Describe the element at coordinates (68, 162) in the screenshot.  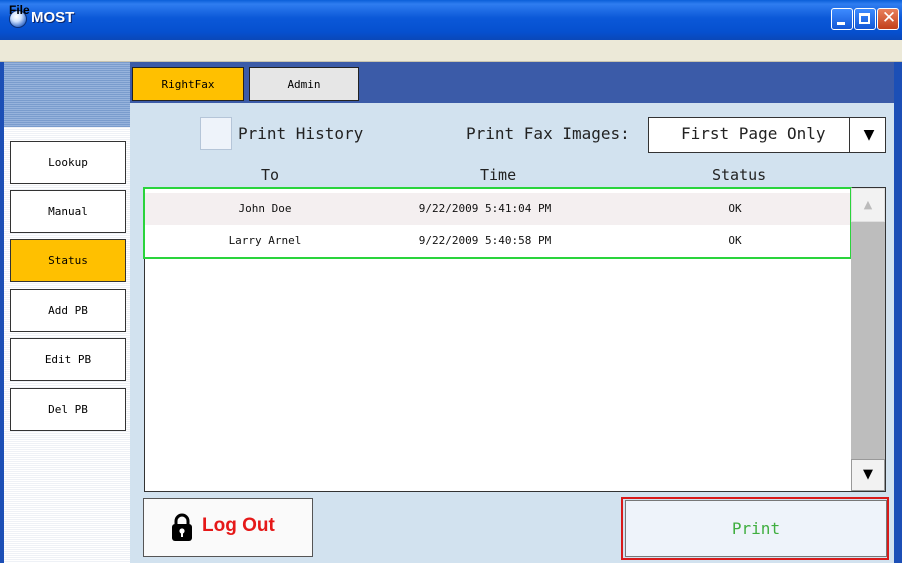
I see `sidebar-item-lookup: Lookup` at that location.